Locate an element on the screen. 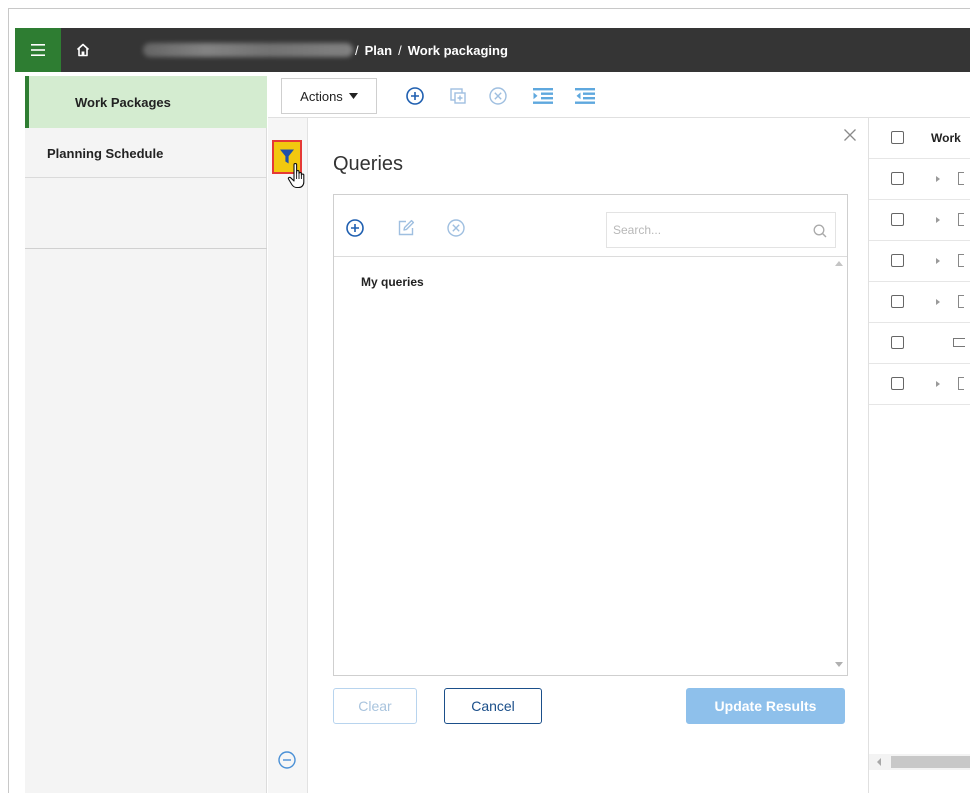 Image resolution: width=970 pixels, height=793 pixels. scrollbar-thumb is located at coordinates (930, 762).